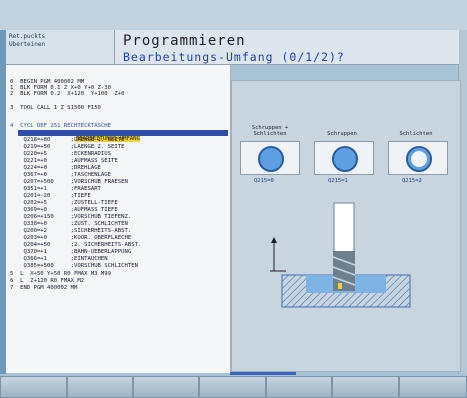  What do you see at coordinates (184, 41) in the screenshot?
I see `page-title: Programmieren` at bounding box center [184, 41].